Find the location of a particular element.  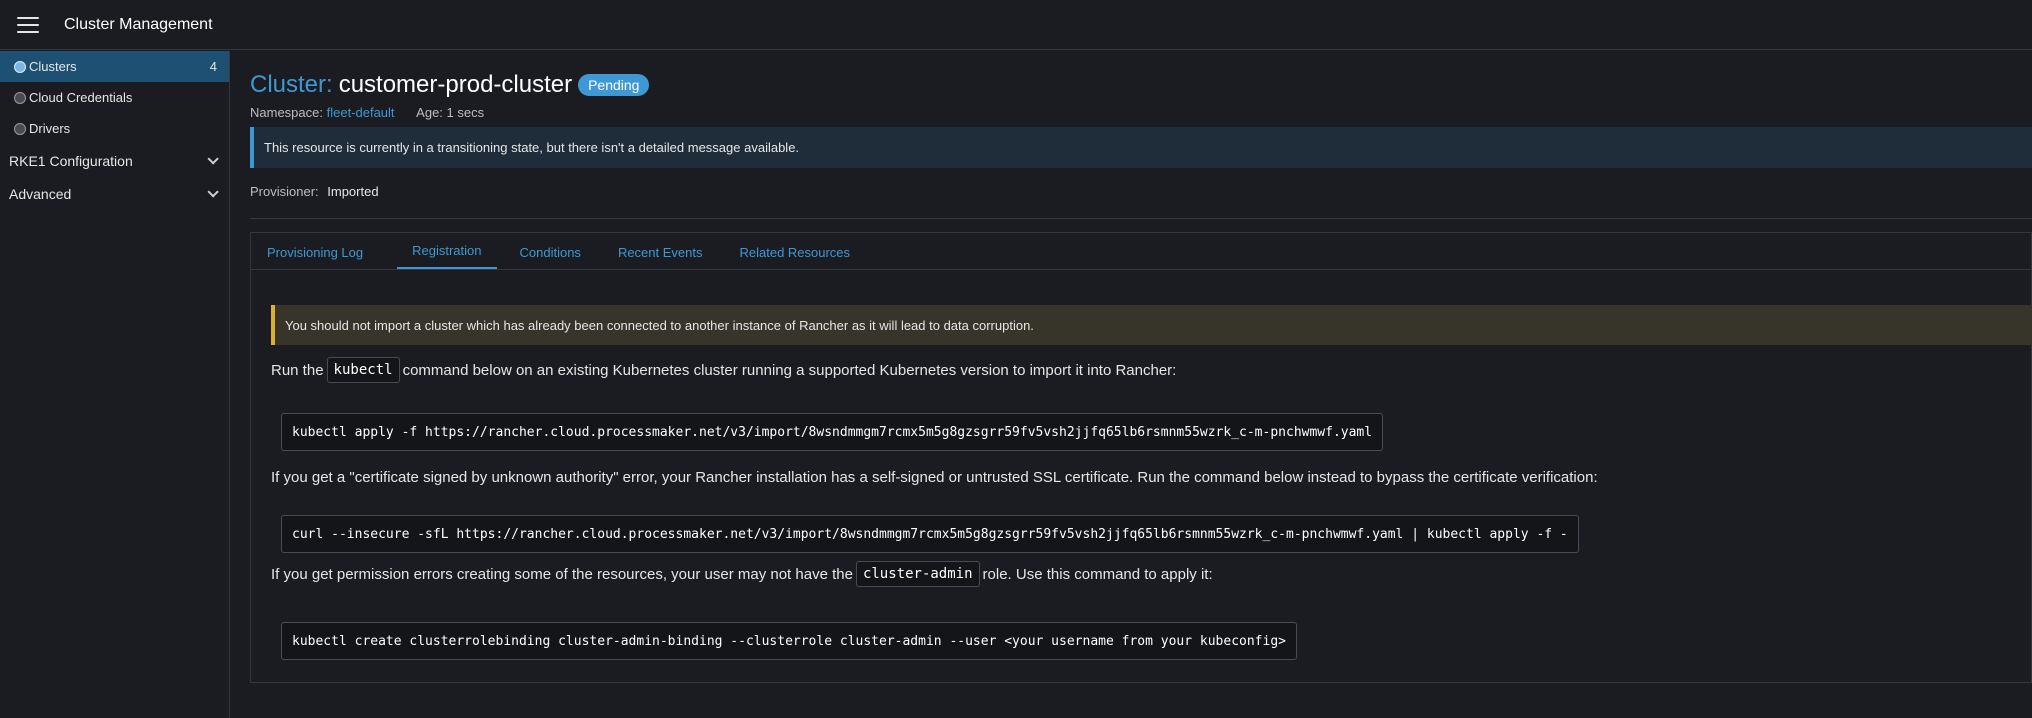

namespace-link: fleet-default is located at coordinates (361, 112).